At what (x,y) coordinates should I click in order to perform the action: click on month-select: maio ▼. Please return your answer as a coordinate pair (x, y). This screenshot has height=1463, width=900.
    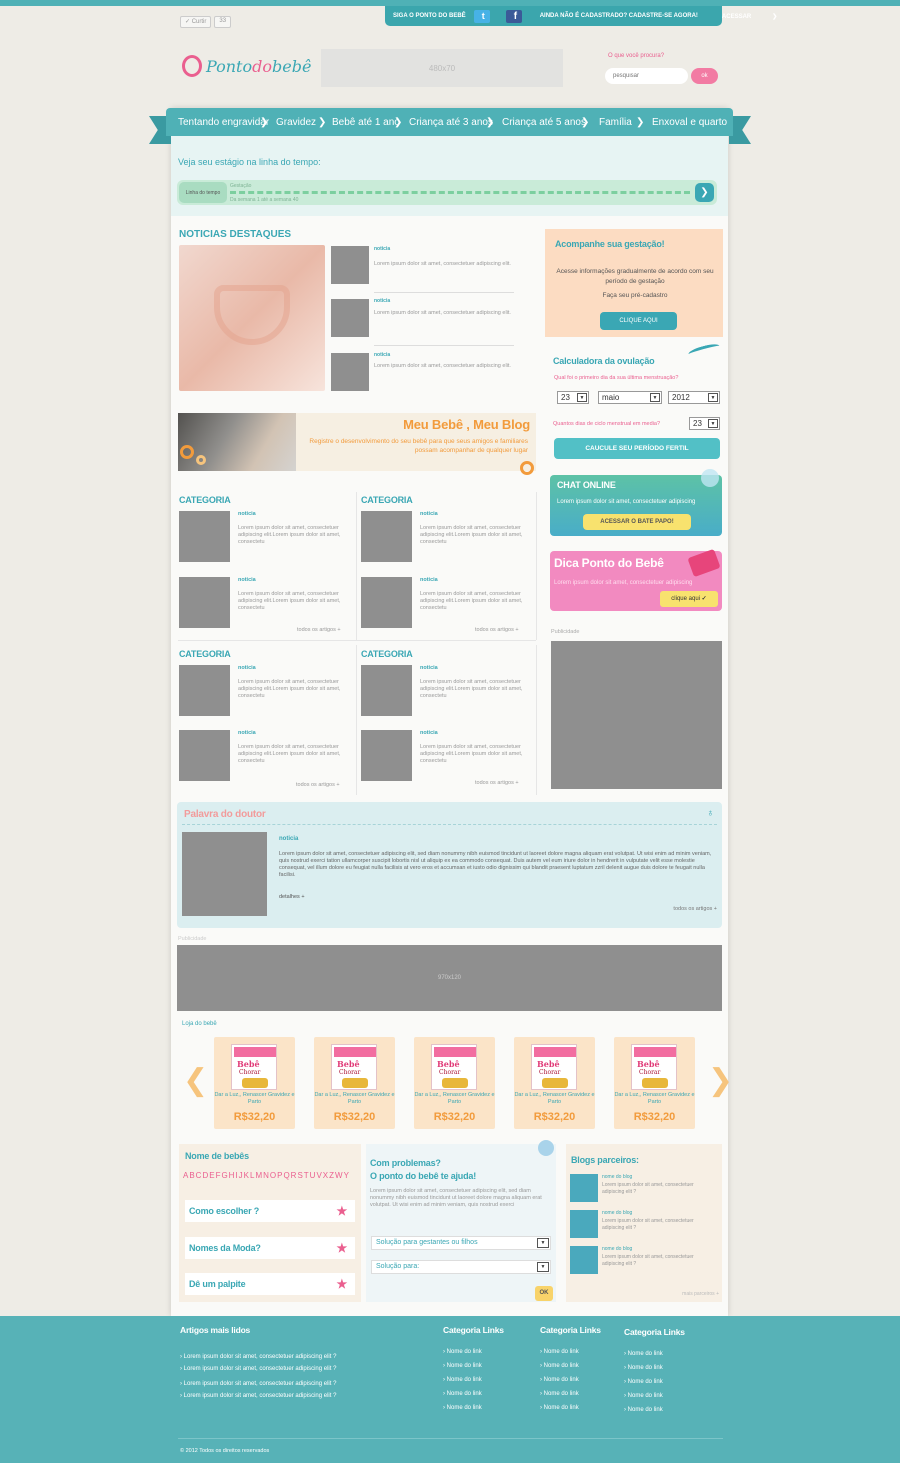
    Looking at the image, I should click on (630, 397).